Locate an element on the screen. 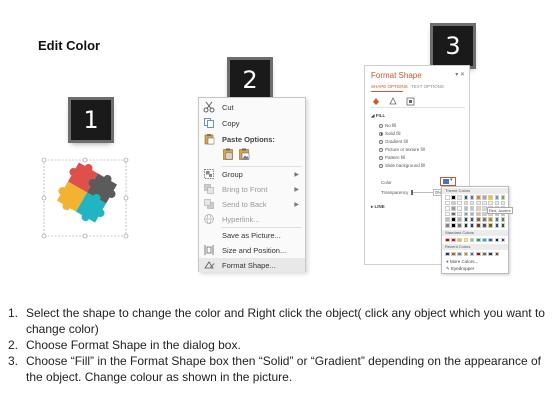  fill-option-no-fill: No fill is located at coordinates (387, 125).